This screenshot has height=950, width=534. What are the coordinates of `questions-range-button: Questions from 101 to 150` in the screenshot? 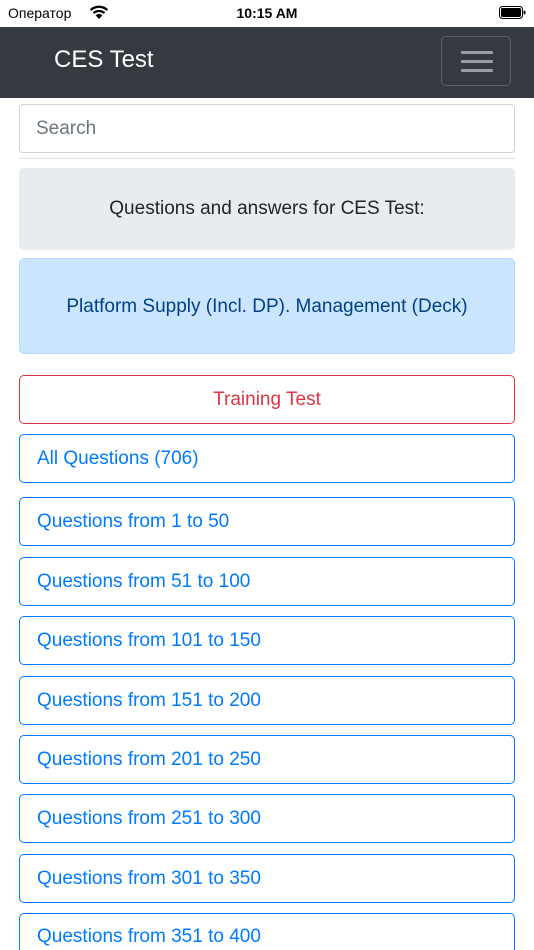 It's located at (267, 640).